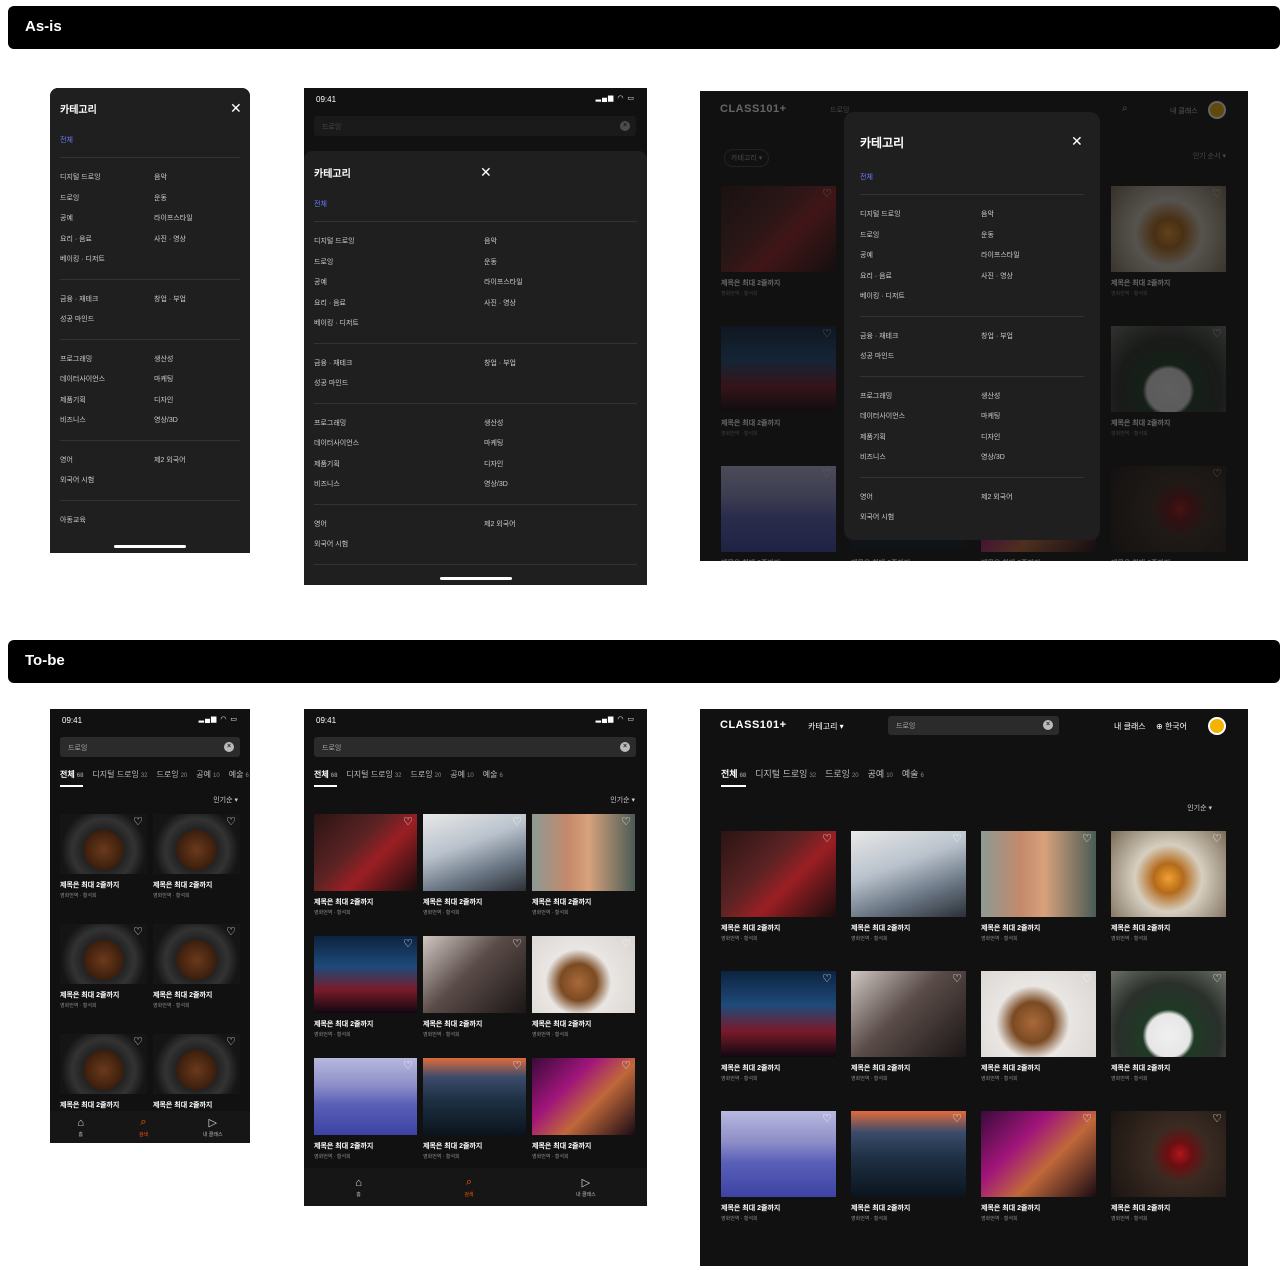 This screenshot has width=1280, height=1270. I want to click on category-item: 프로그래밍, so click(76, 359).